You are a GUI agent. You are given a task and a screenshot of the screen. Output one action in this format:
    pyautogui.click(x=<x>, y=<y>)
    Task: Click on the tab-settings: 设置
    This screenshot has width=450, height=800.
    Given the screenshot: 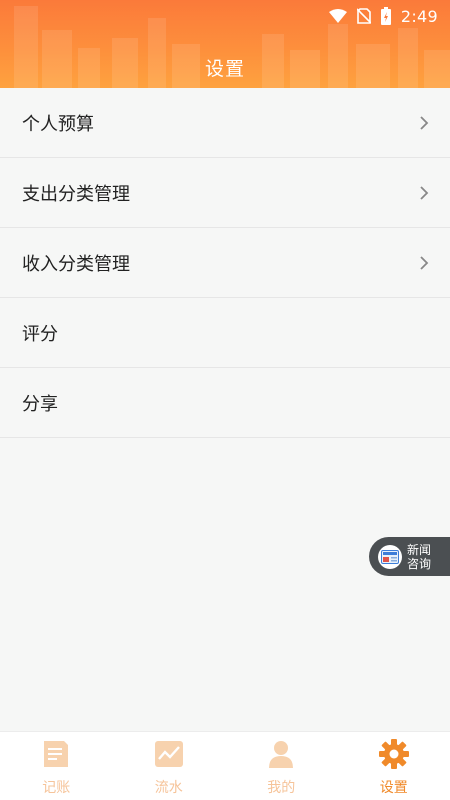 What is the action you would take?
    pyautogui.click(x=394, y=766)
    